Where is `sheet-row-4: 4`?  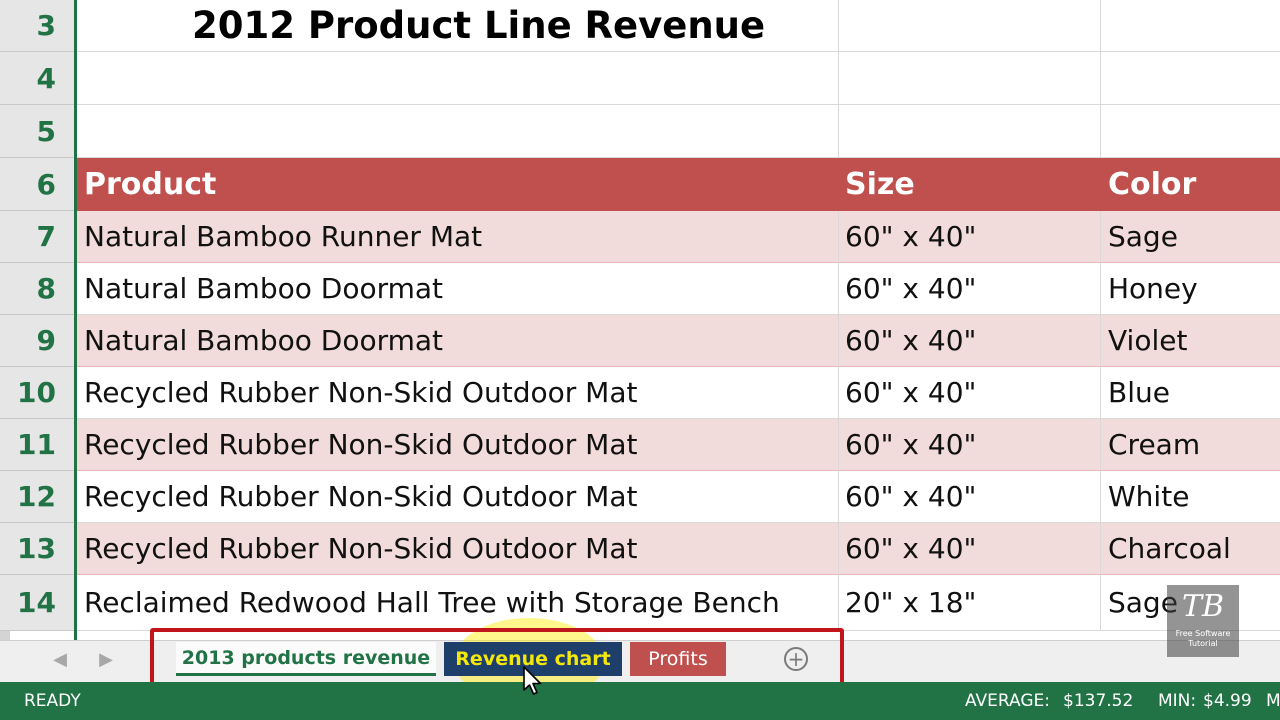 sheet-row-4: 4 is located at coordinates (640, 78).